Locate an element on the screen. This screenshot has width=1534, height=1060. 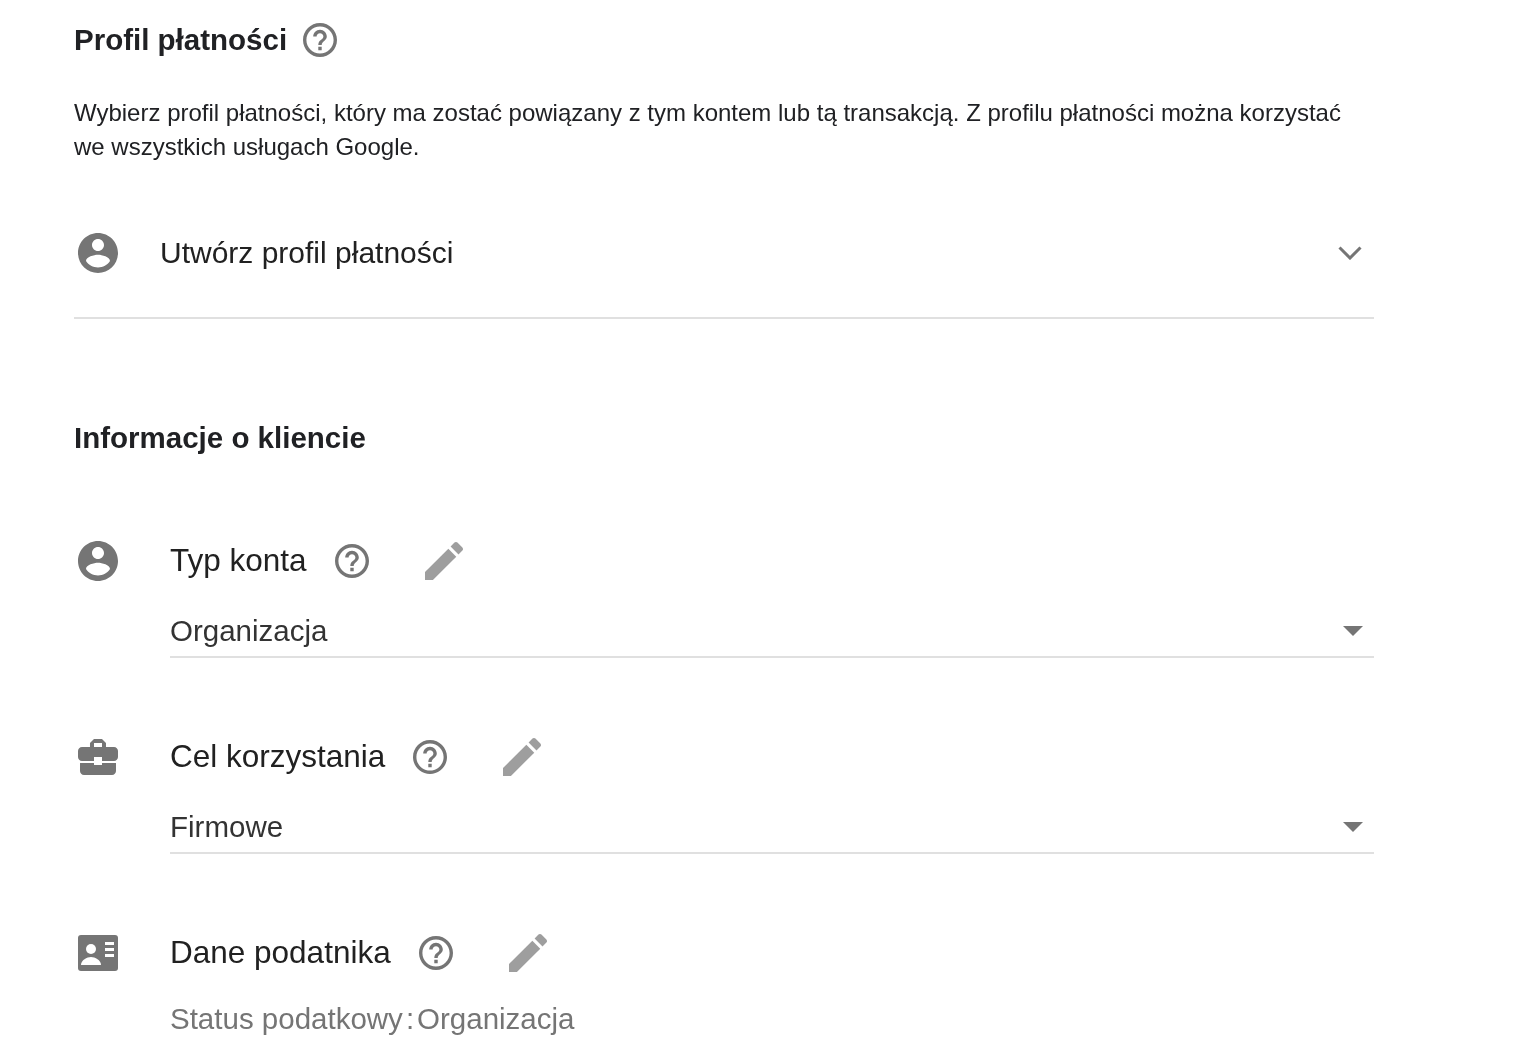
field-label: Typ konta is located at coordinates (238, 561).